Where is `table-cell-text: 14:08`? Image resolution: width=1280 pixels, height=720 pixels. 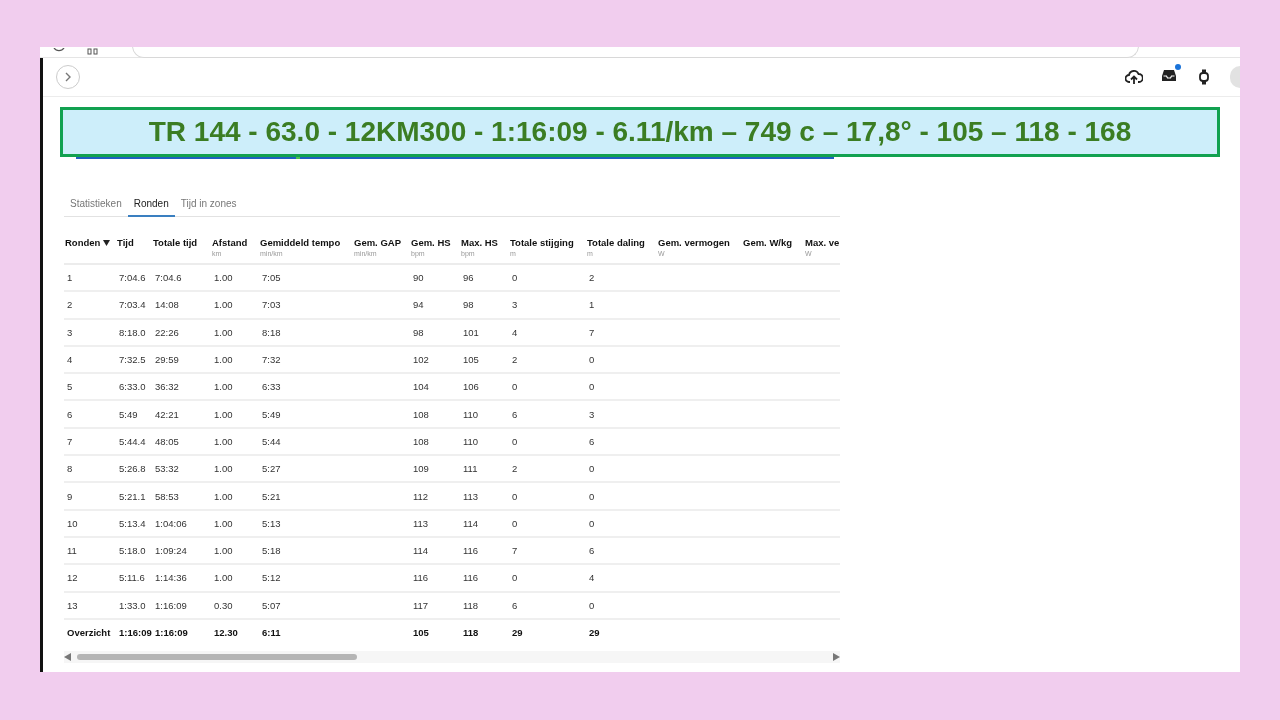 table-cell-text: 14:08 is located at coordinates (167, 305).